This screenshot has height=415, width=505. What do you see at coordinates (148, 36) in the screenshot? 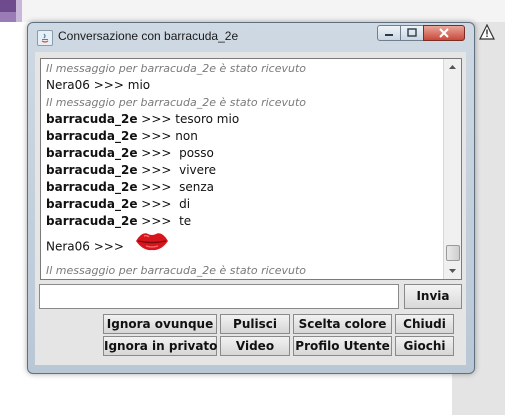
I see `window-title: Conversazione con barracuda_2e` at bounding box center [148, 36].